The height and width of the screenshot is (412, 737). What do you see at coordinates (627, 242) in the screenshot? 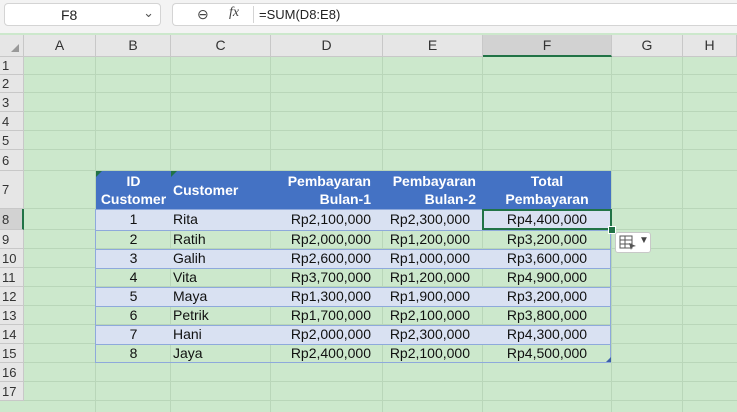
I see `quick-analysis-icon` at bounding box center [627, 242].